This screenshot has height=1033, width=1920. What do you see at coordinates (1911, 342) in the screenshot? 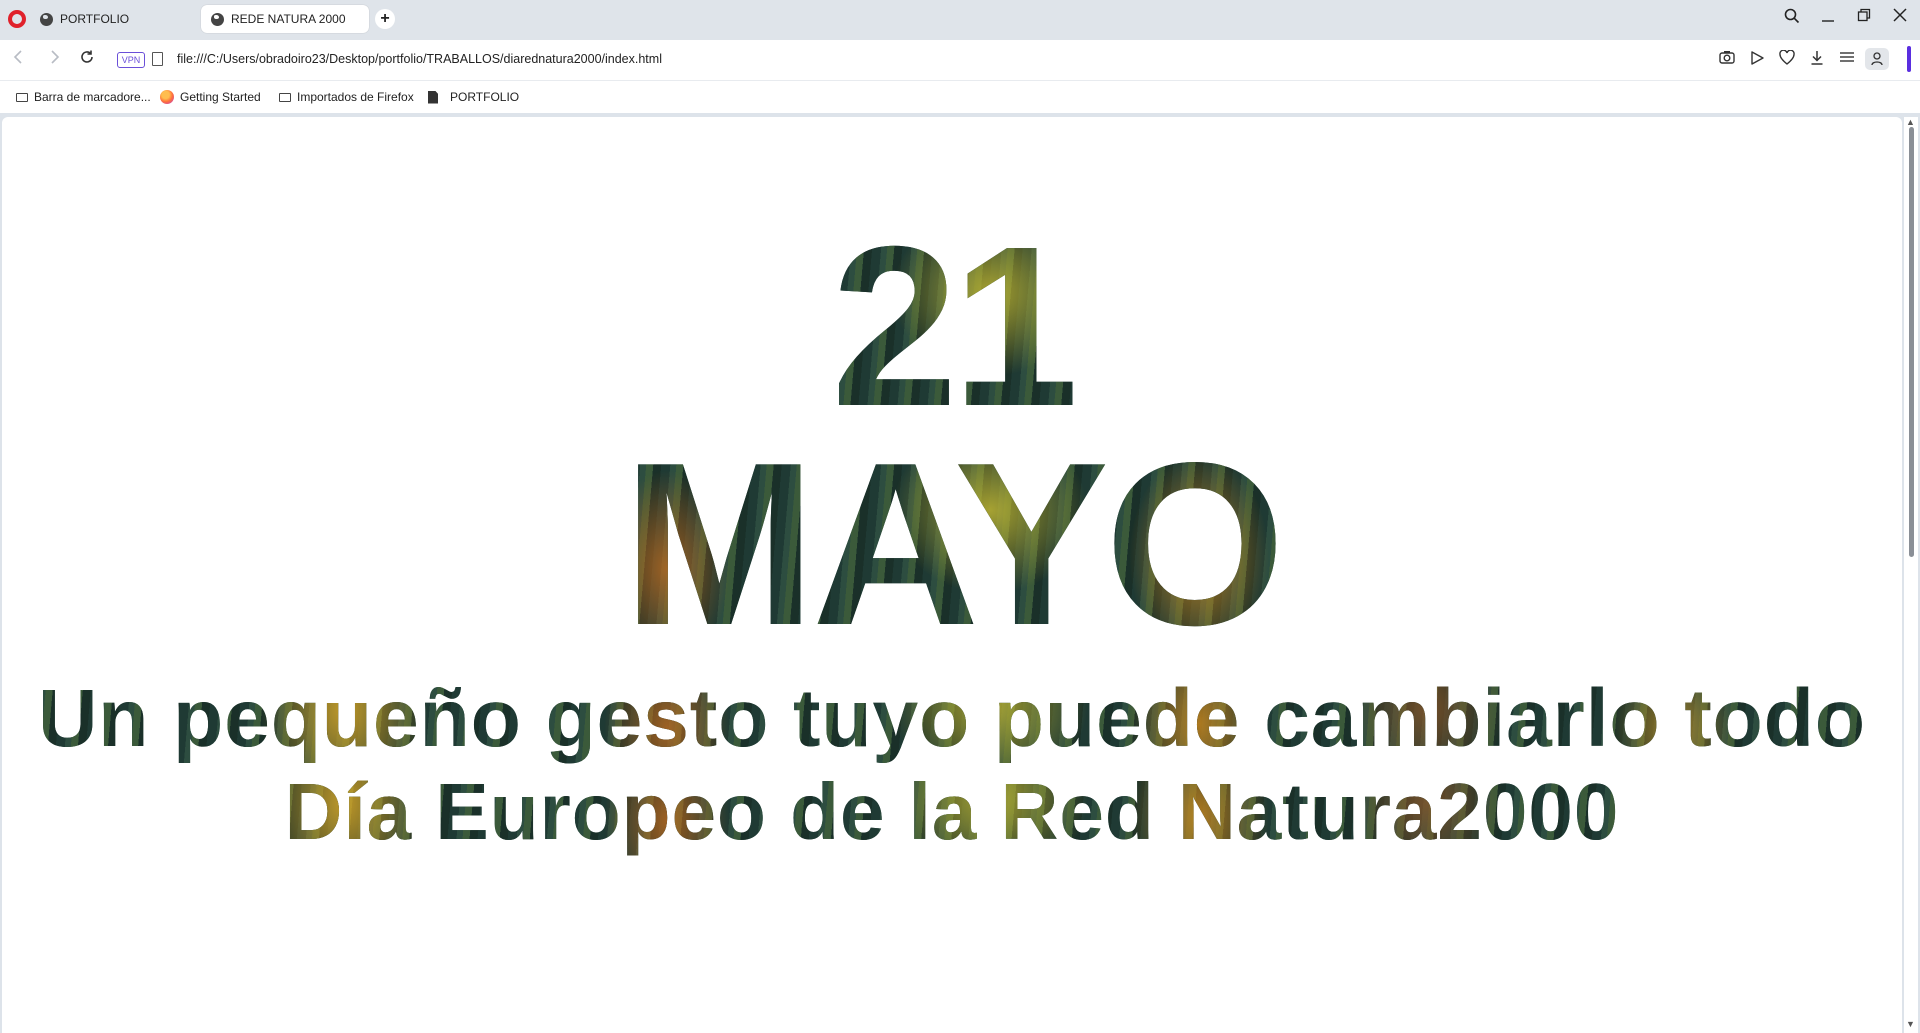
I see `scroll-thumb` at bounding box center [1911, 342].